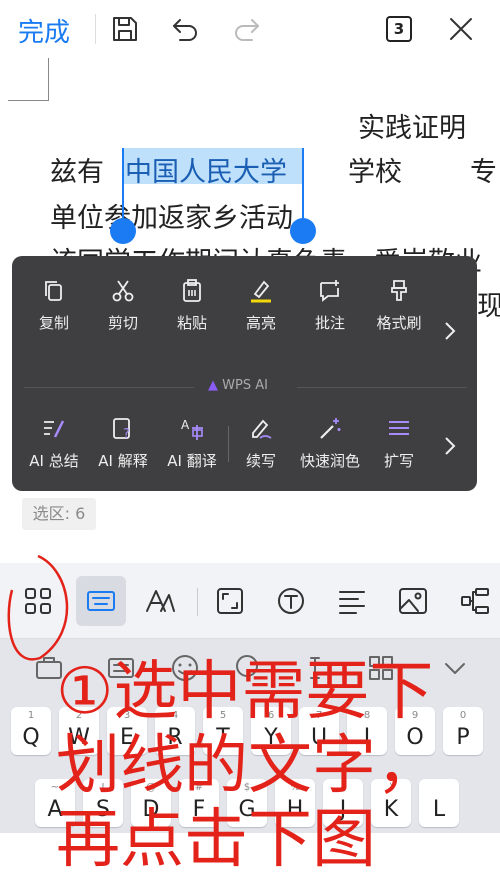 Image resolution: width=500 pixels, height=877 pixels. Describe the element at coordinates (261, 443) in the screenshot. I see `menu-item-continue-writing: 续写` at that location.